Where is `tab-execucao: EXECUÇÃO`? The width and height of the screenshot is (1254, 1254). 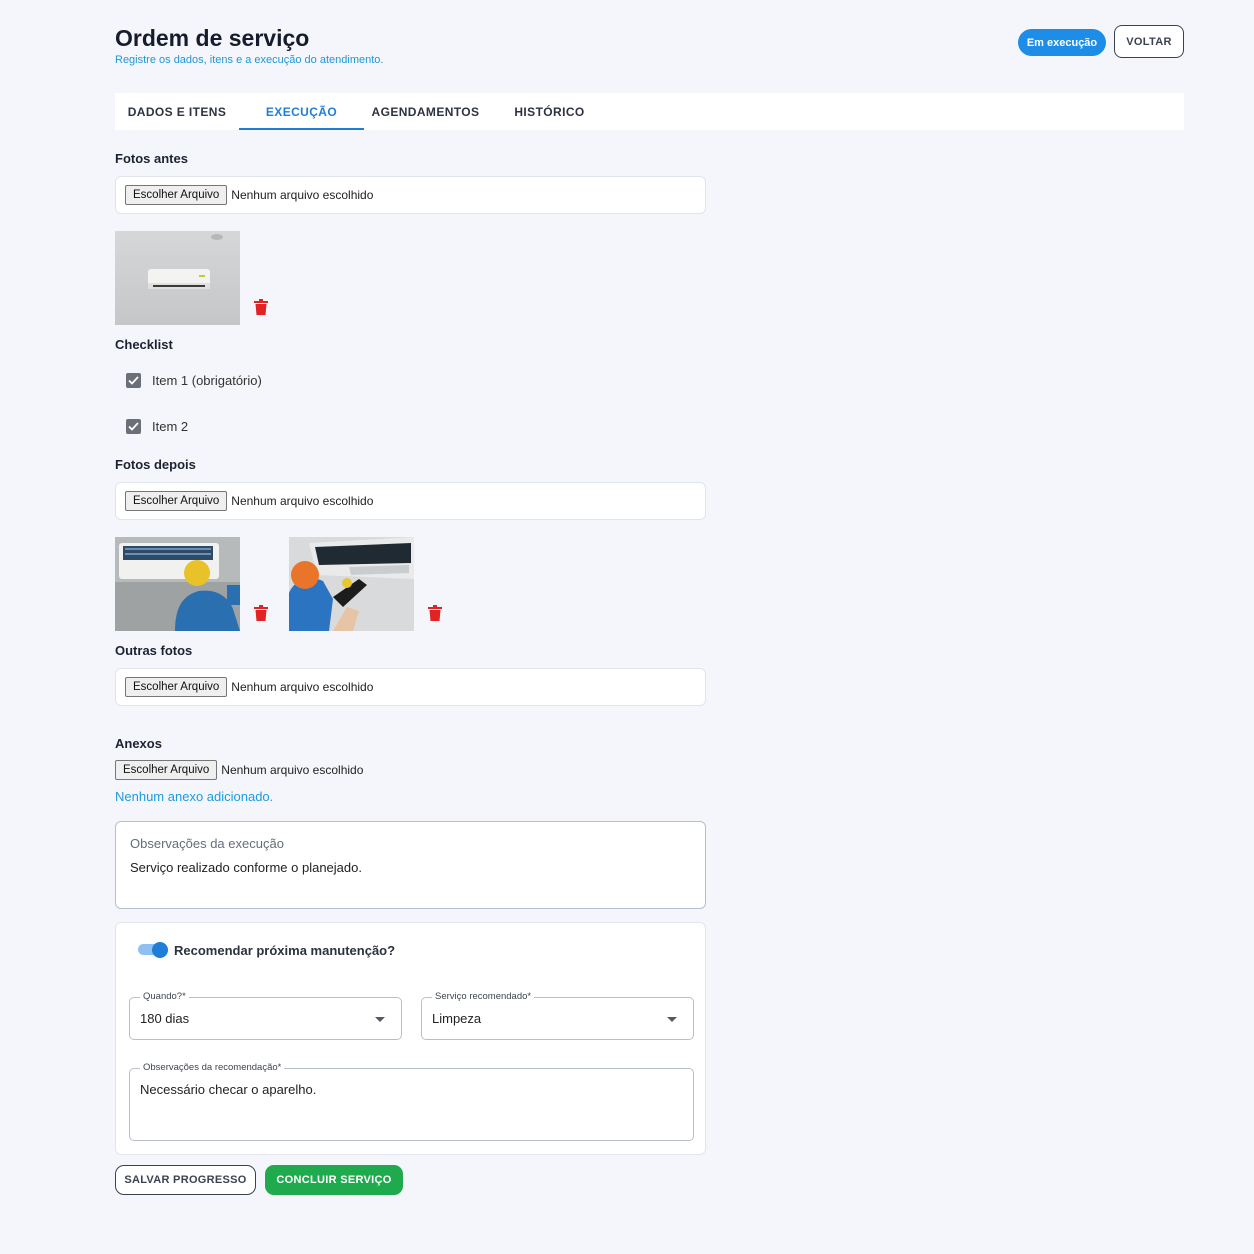
tab-execucao: EXECUÇÃO is located at coordinates (301, 111).